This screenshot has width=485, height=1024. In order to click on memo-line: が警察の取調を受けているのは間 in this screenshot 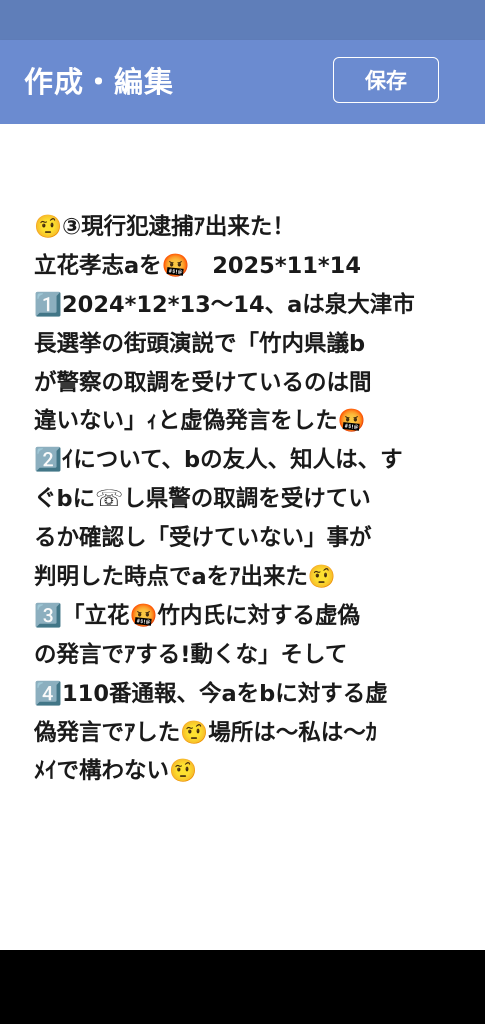, I will do `click(203, 382)`.